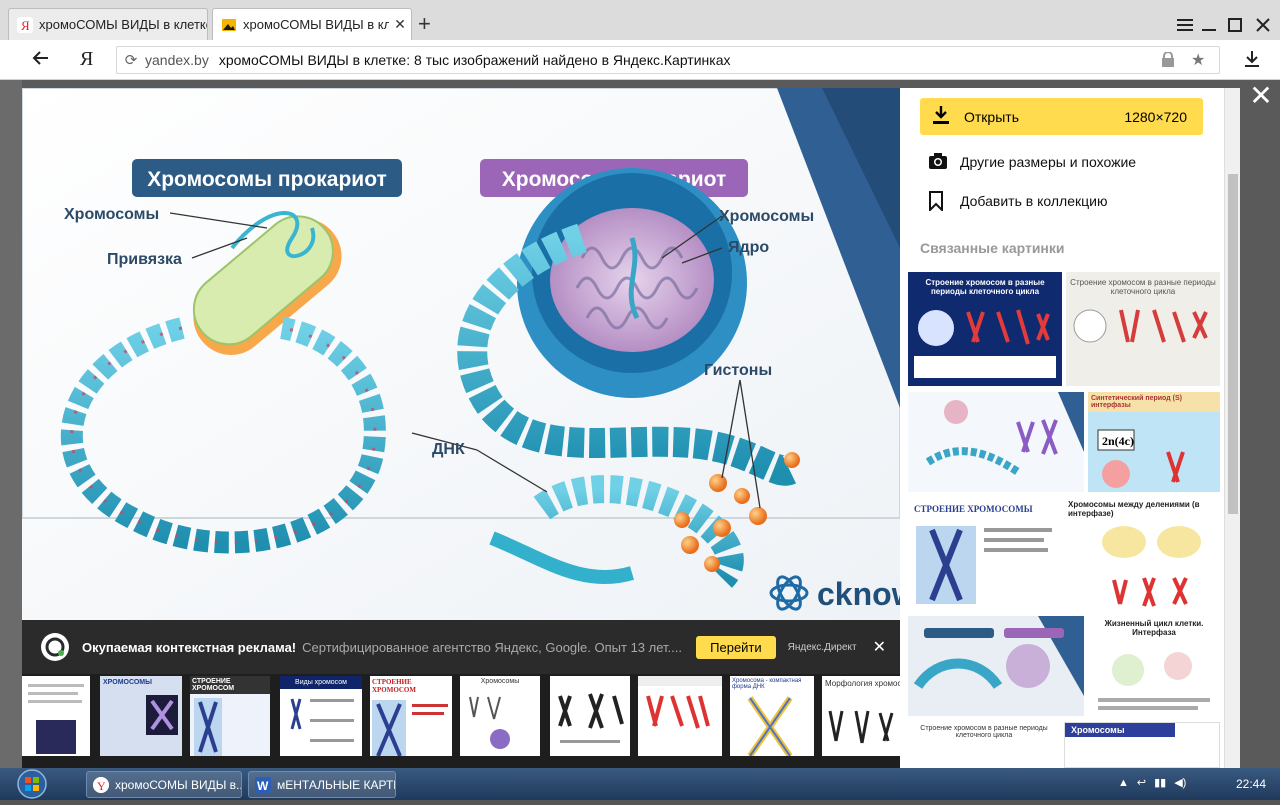  Describe the element at coordinates (424, 24) in the screenshot. I see `new-tab-button: +` at that location.